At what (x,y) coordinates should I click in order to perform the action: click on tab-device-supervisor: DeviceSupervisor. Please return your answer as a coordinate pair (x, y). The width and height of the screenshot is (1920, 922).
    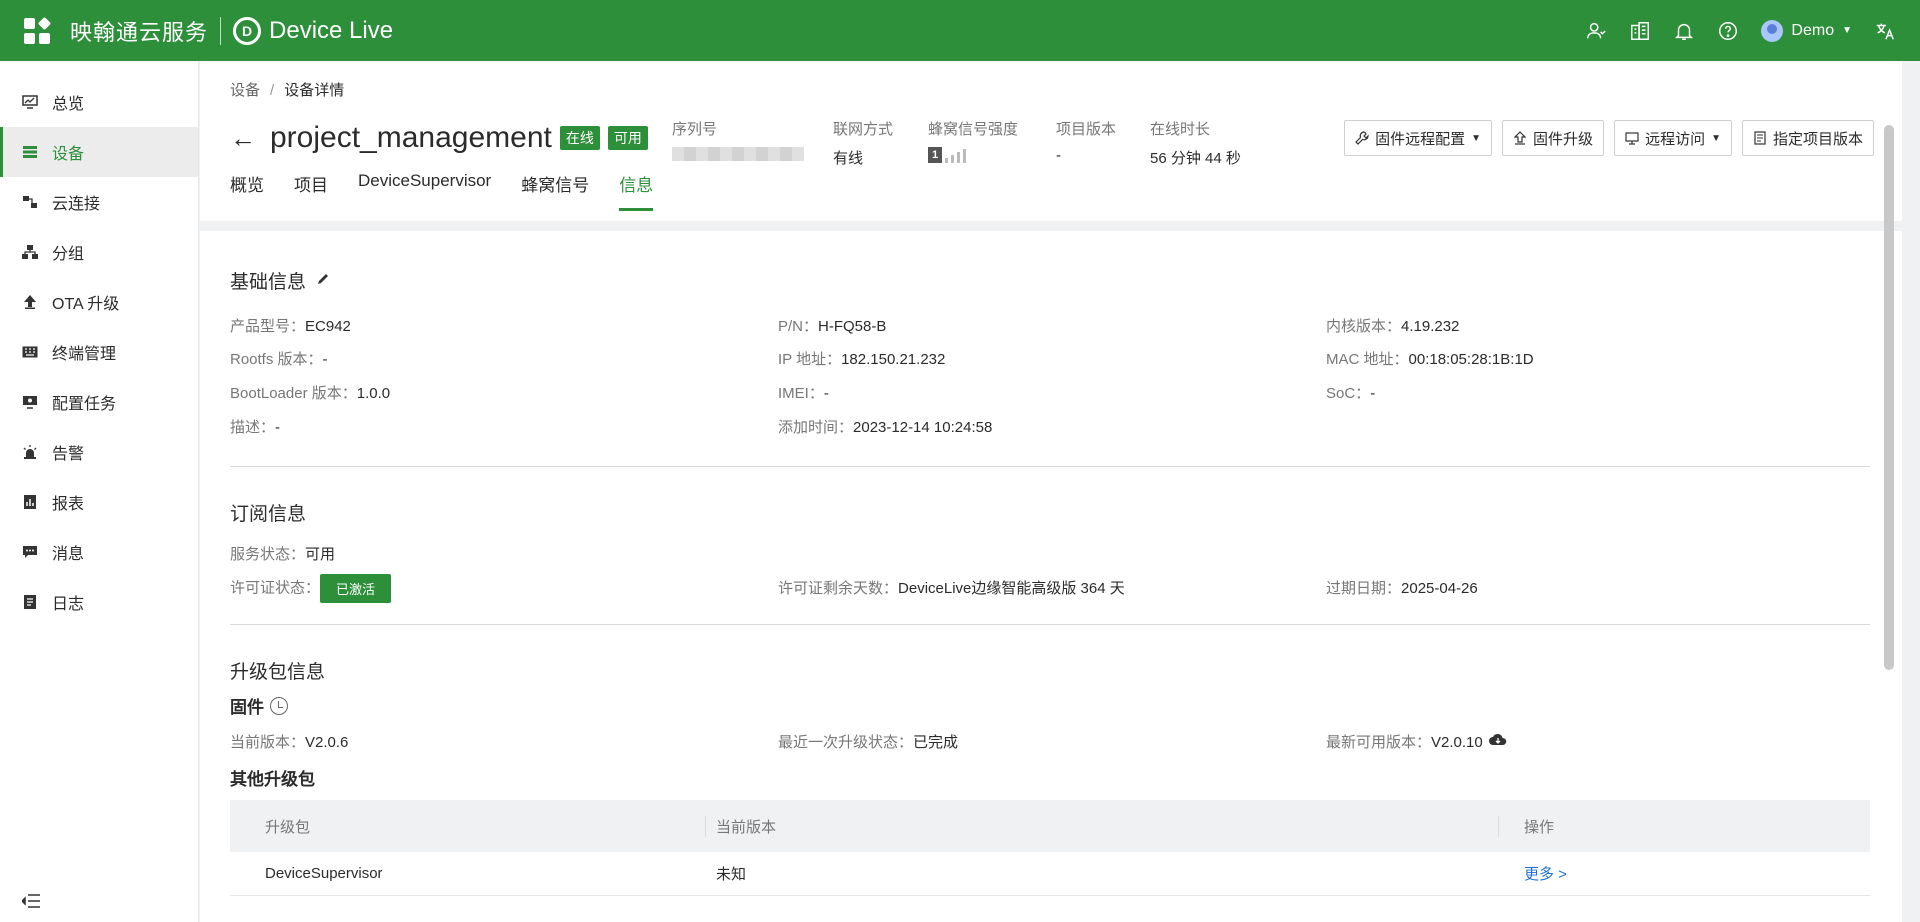
    Looking at the image, I should click on (424, 191).